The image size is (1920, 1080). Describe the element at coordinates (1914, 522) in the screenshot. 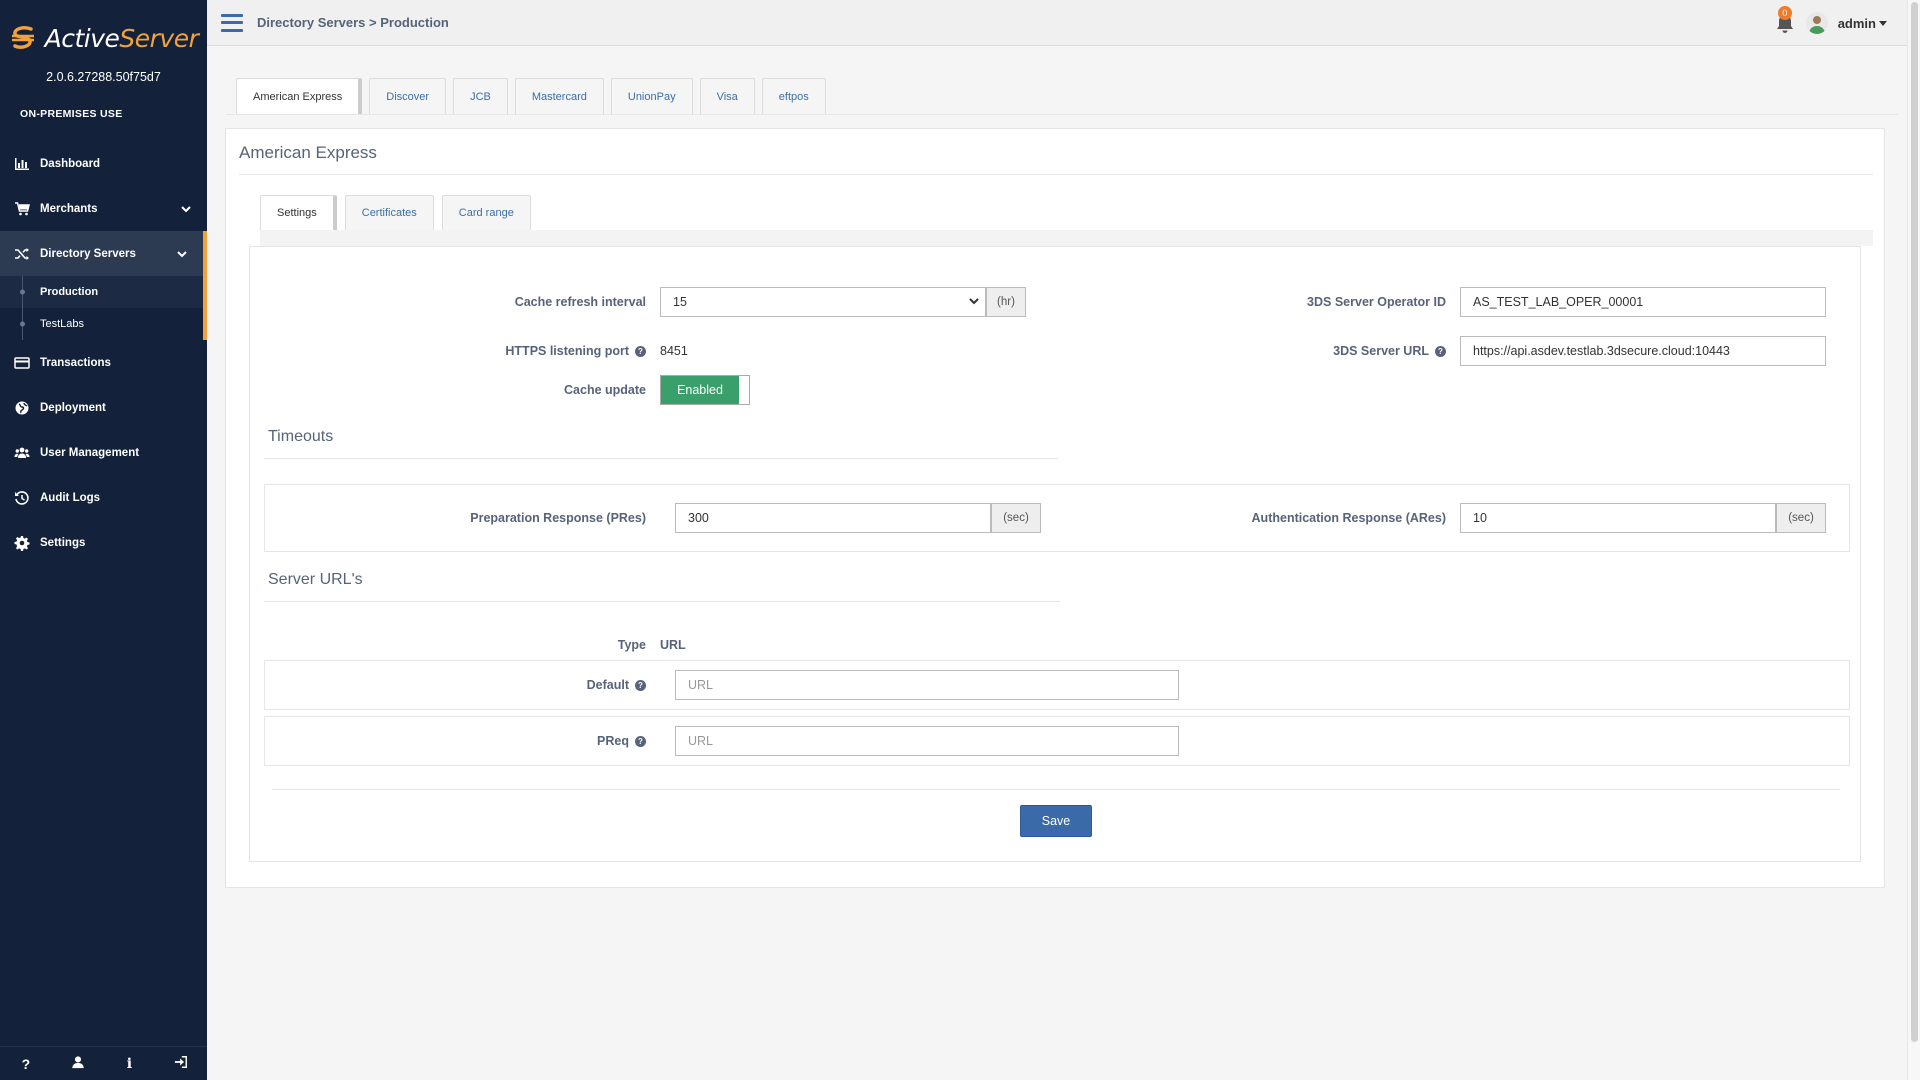

I see `scrollbar-thumb` at that location.